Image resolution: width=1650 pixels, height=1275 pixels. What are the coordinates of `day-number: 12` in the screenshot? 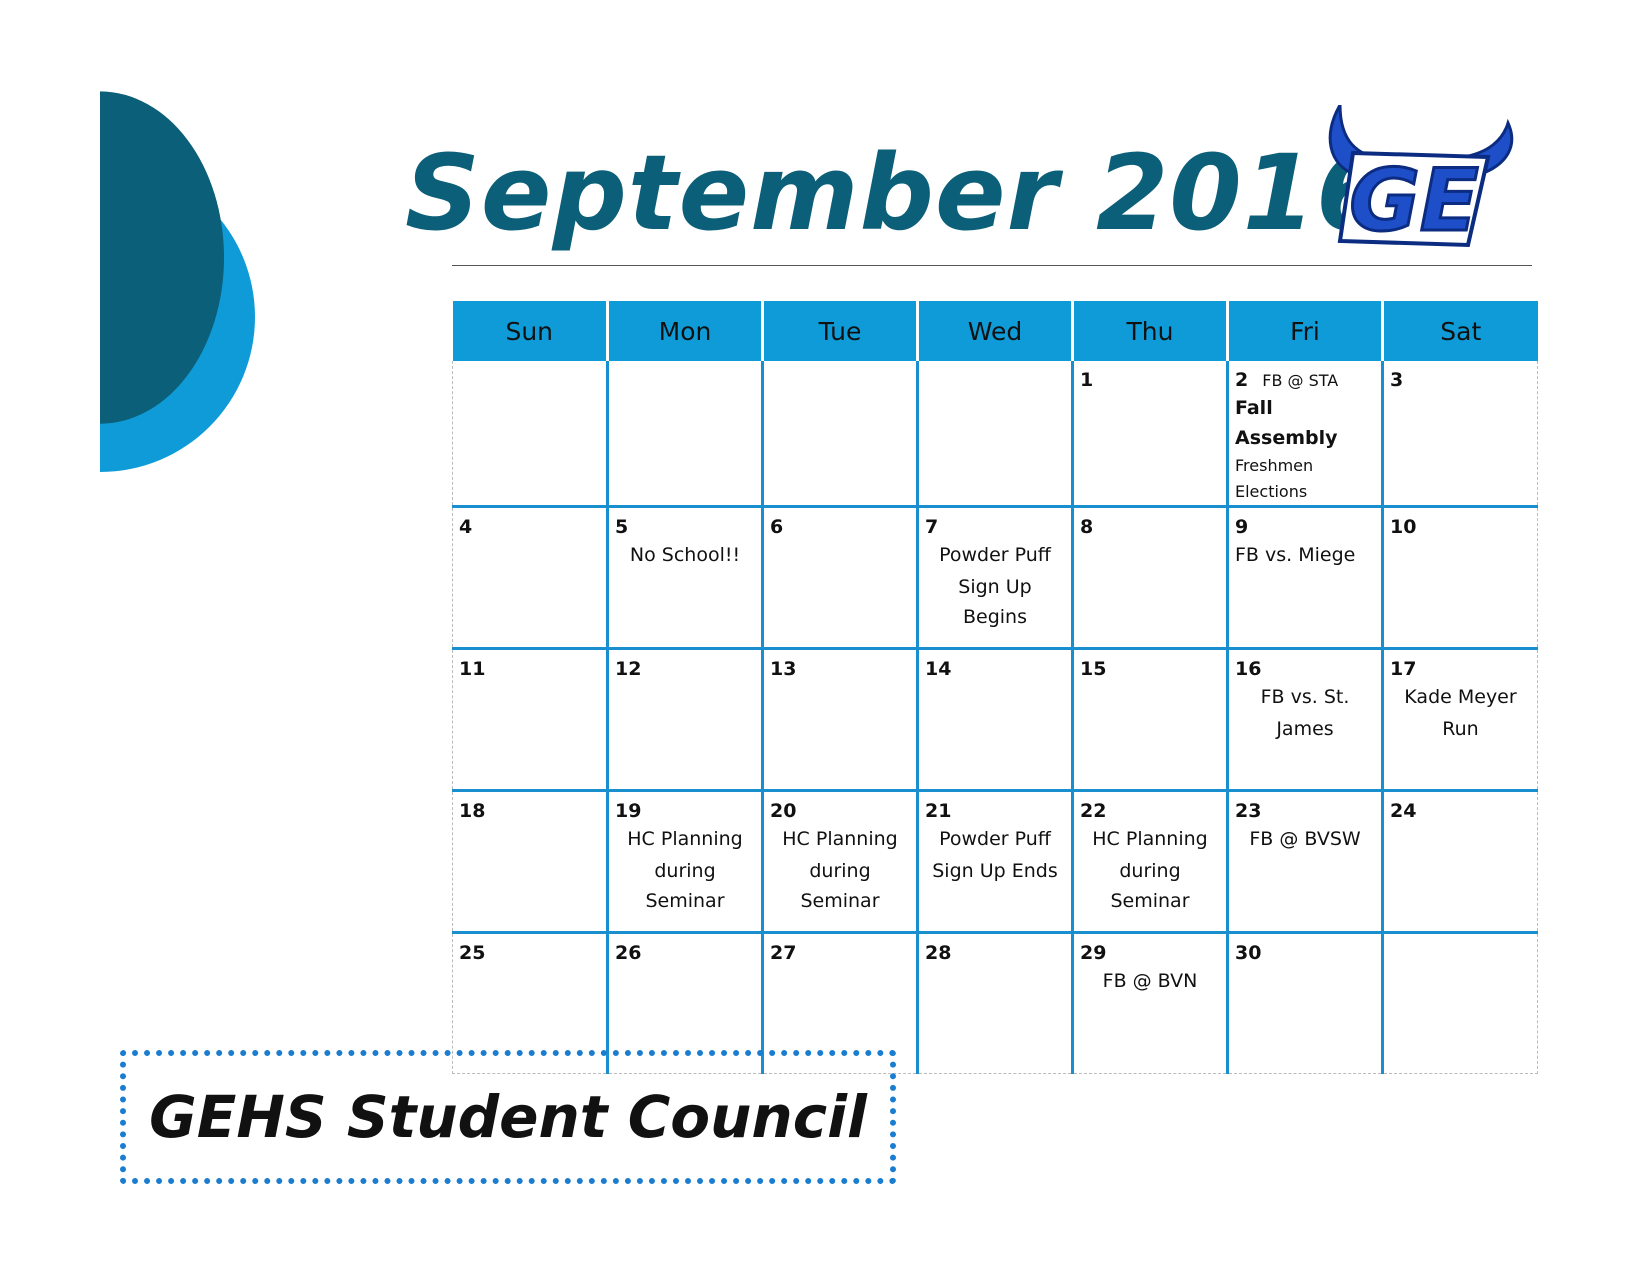 It's located at (628, 669).